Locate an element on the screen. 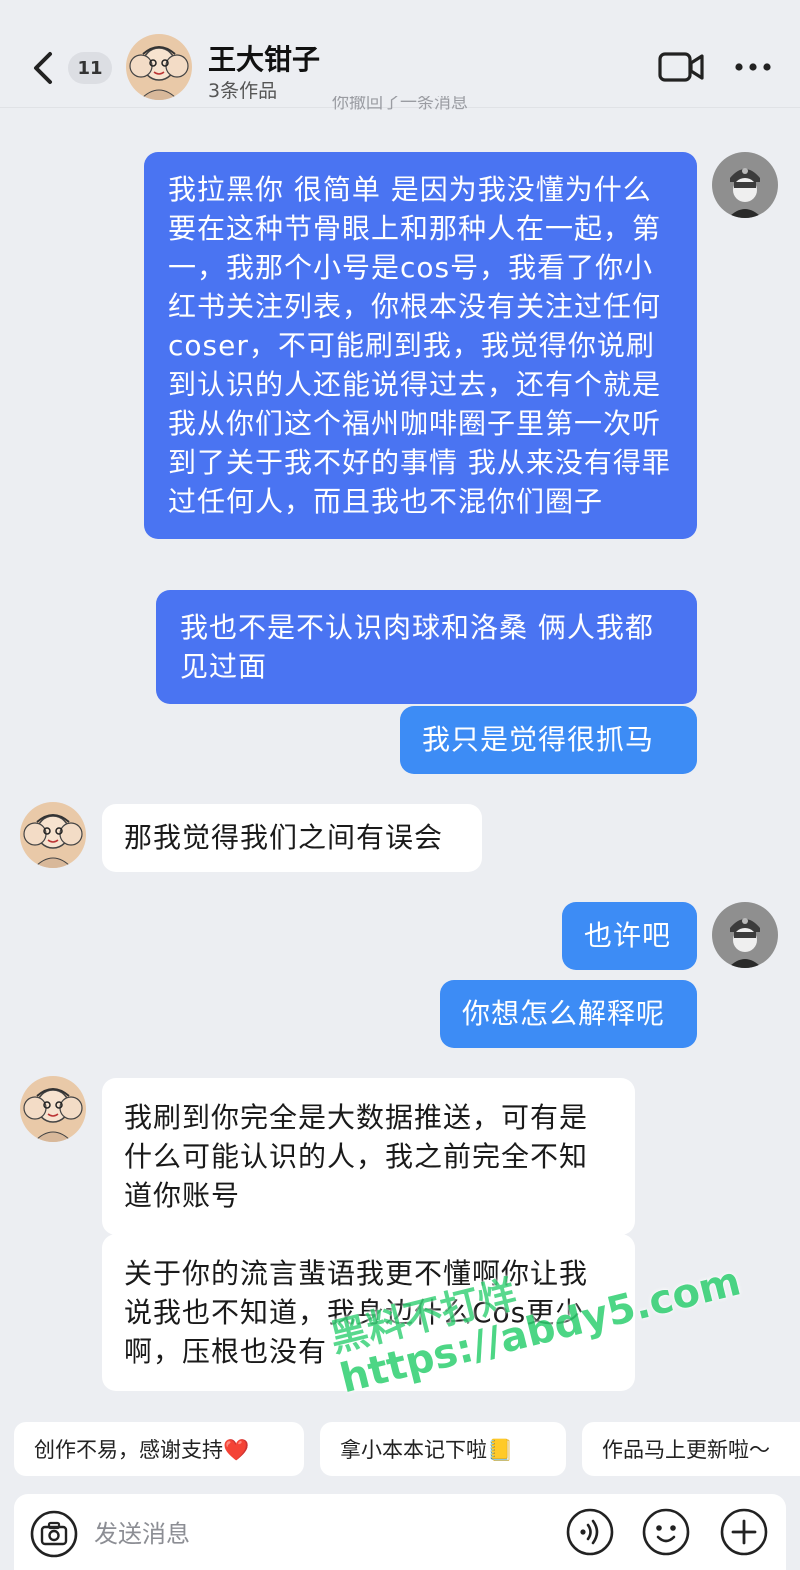 Image resolution: width=800 pixels, height=1570 pixels. outgoing-message: 也许吧 is located at coordinates (629, 936).